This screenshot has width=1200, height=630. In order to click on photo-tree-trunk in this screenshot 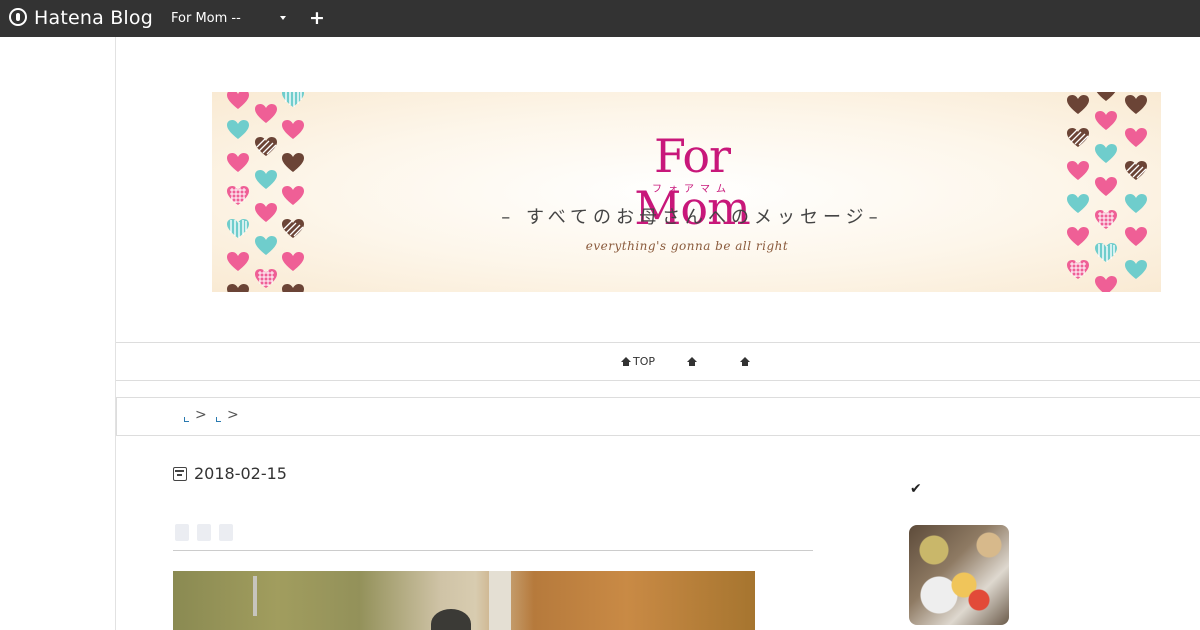, I will do `click(500, 600)`.